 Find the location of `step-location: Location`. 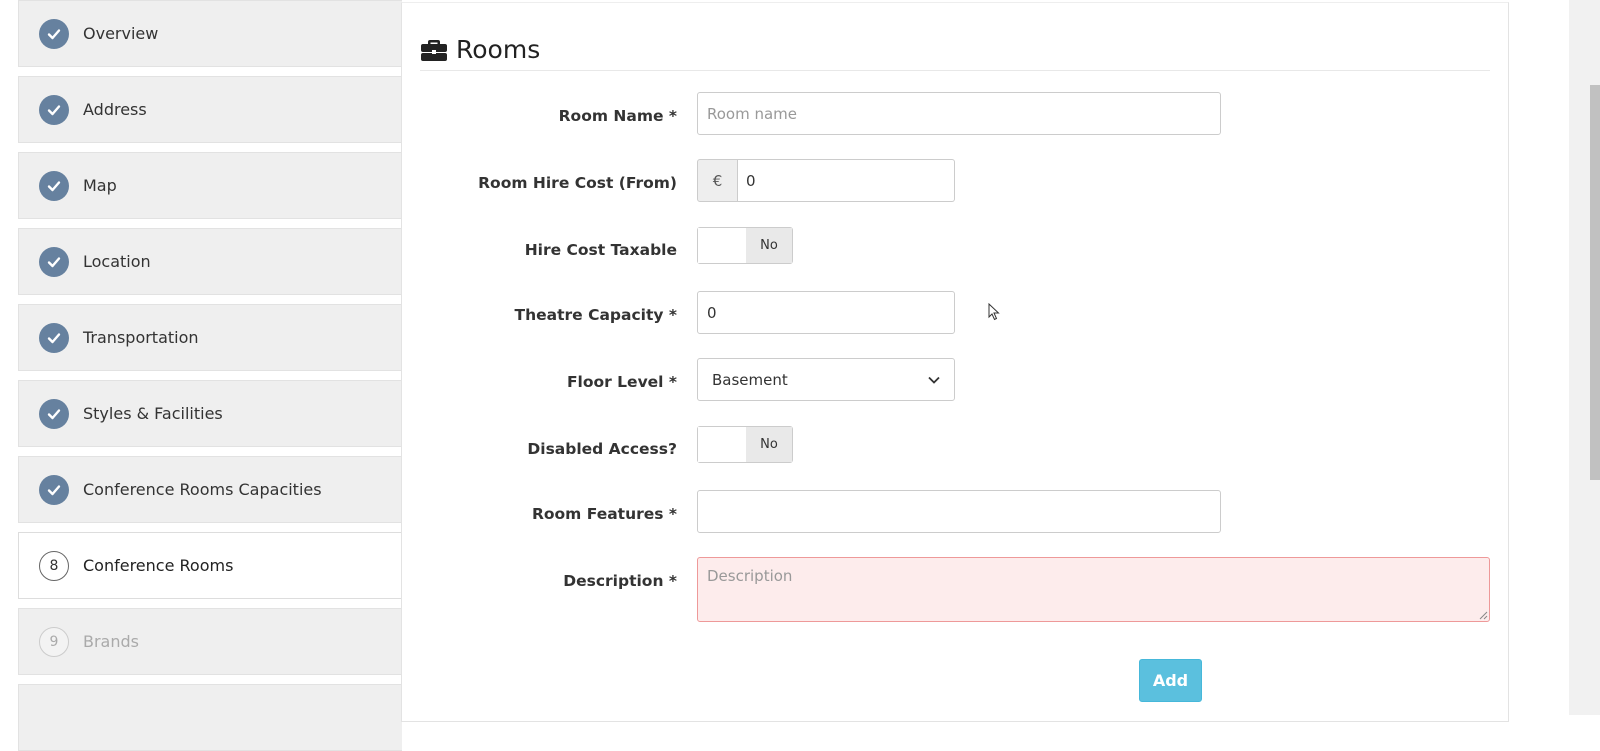

step-location: Location is located at coordinates (210, 261).